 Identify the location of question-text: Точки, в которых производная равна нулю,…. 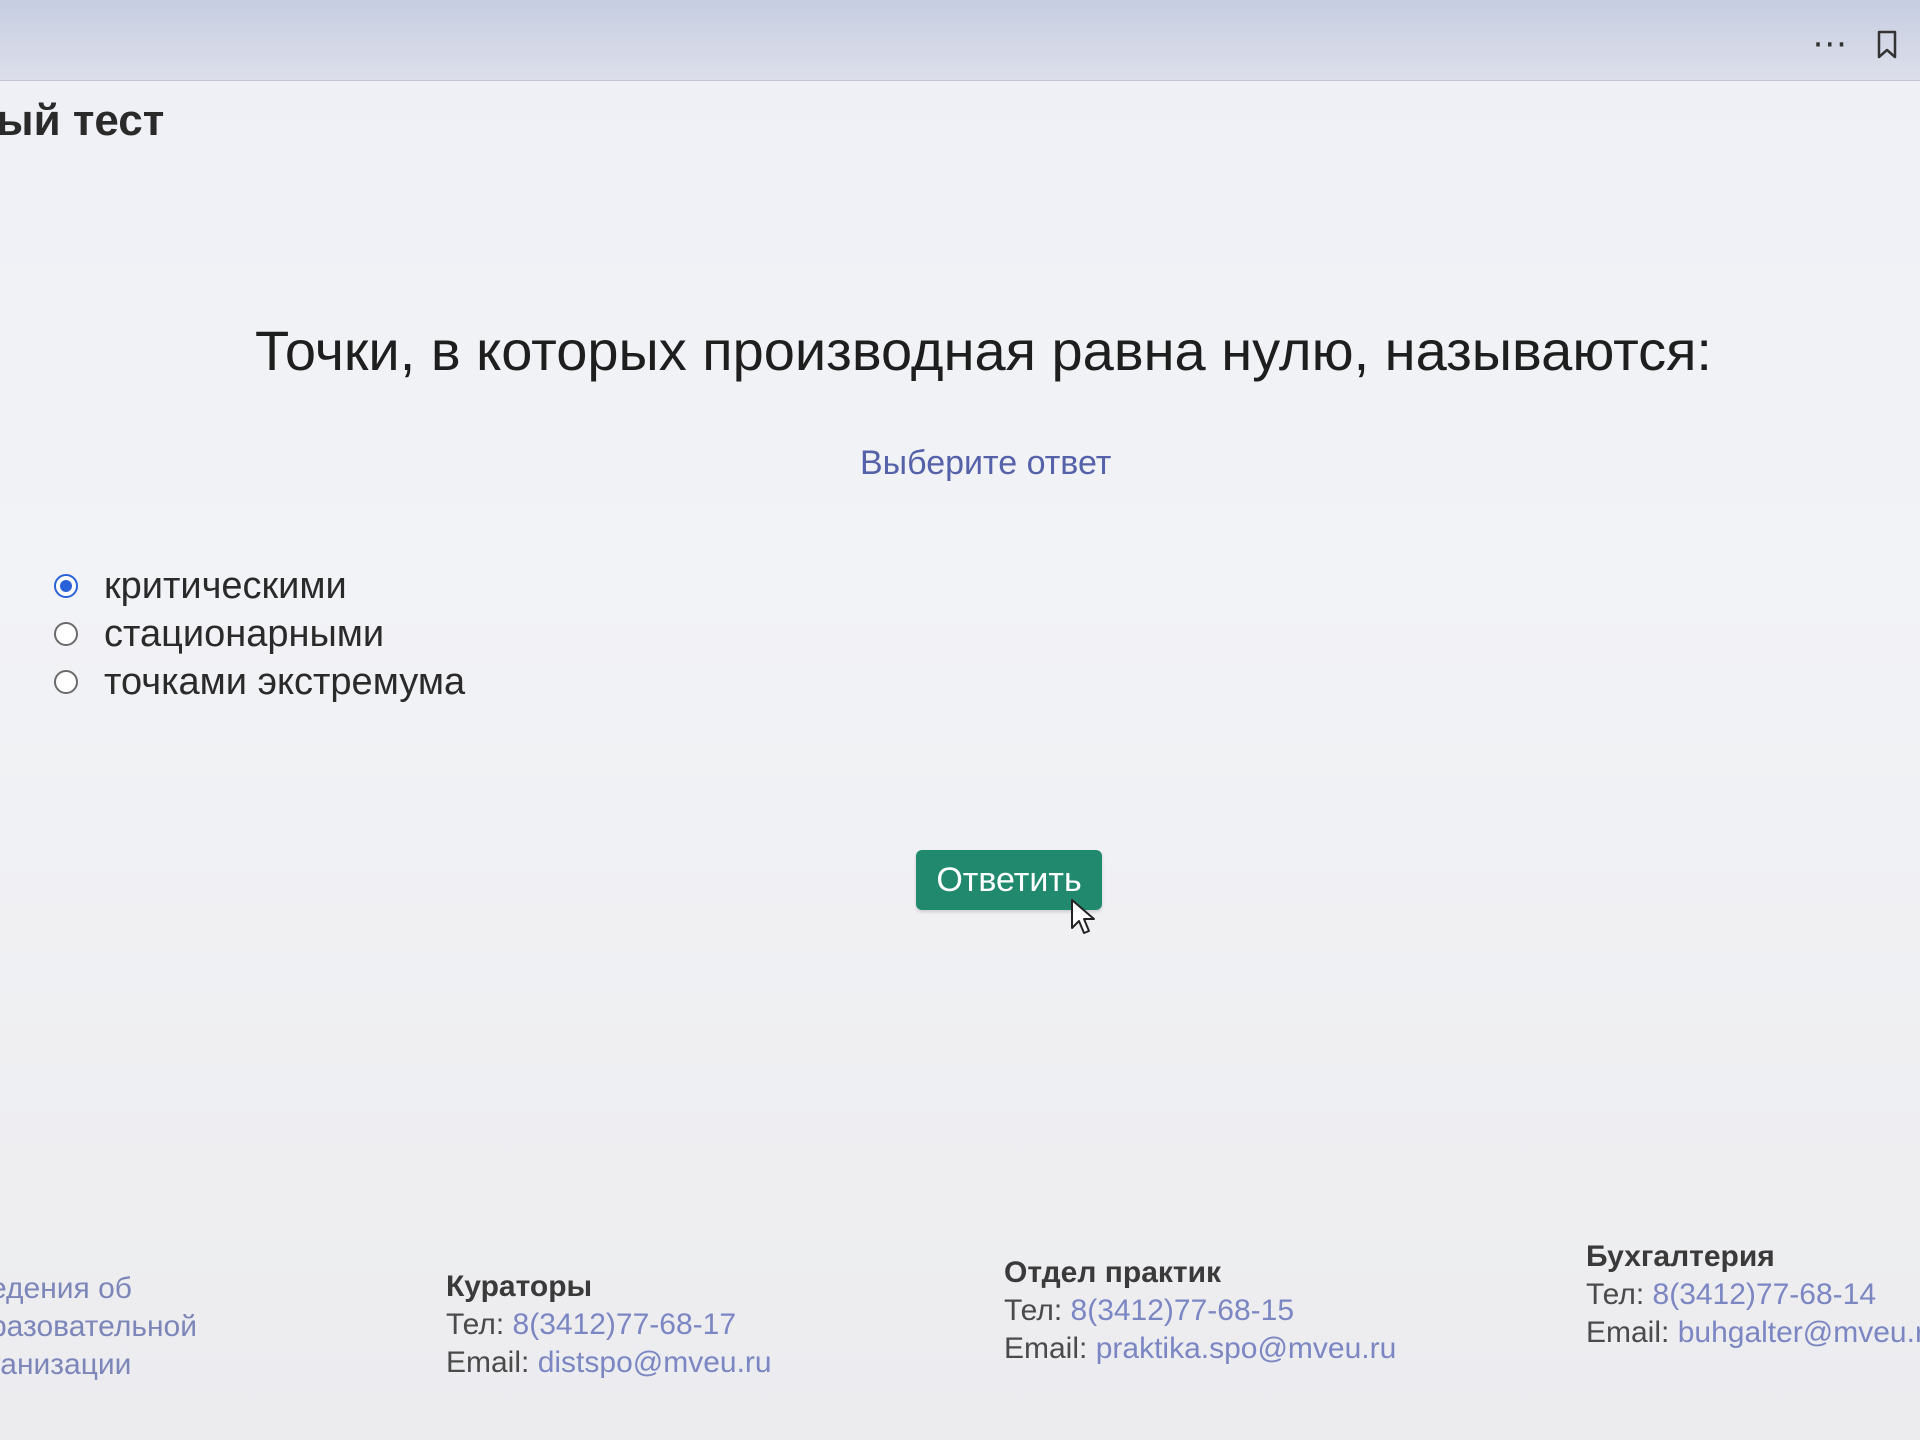
(983, 350).